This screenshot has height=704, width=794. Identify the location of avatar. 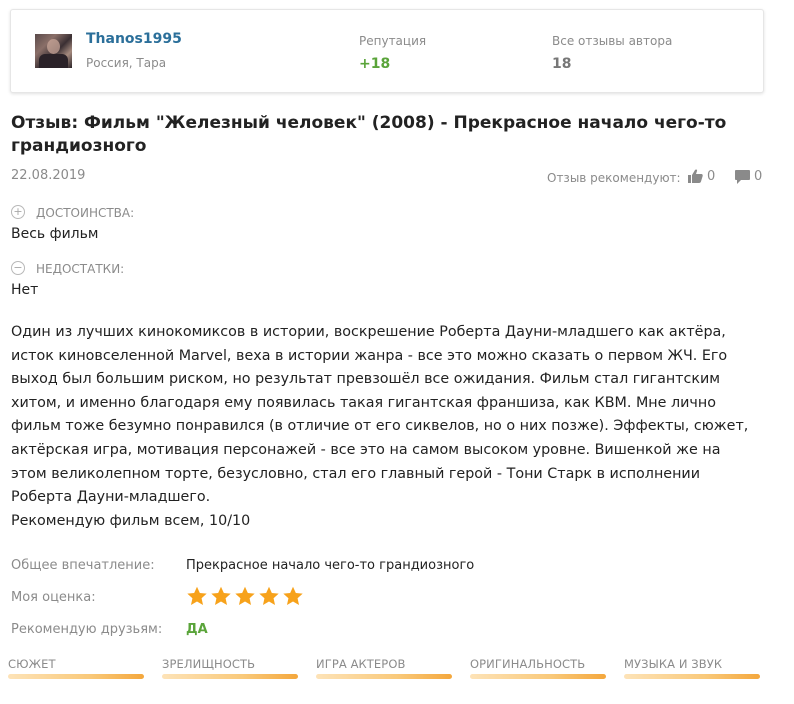
(53, 51).